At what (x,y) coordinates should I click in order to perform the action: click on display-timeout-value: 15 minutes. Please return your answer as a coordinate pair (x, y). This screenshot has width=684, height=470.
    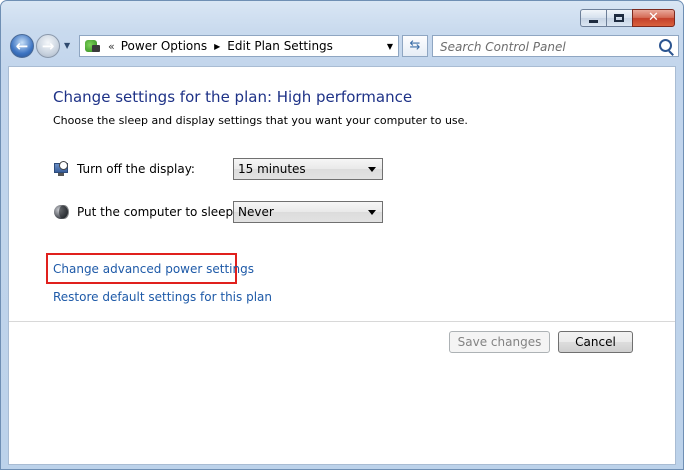
    Looking at the image, I should click on (272, 169).